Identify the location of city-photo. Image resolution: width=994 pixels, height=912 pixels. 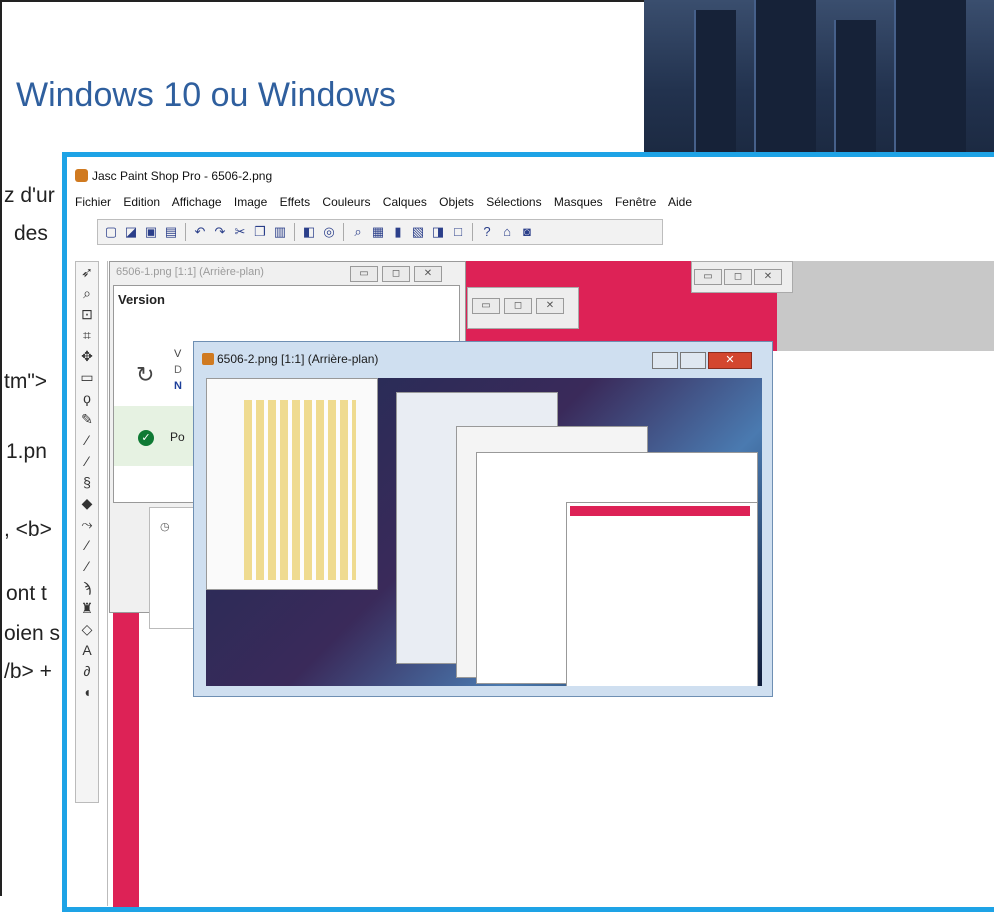
(819, 76).